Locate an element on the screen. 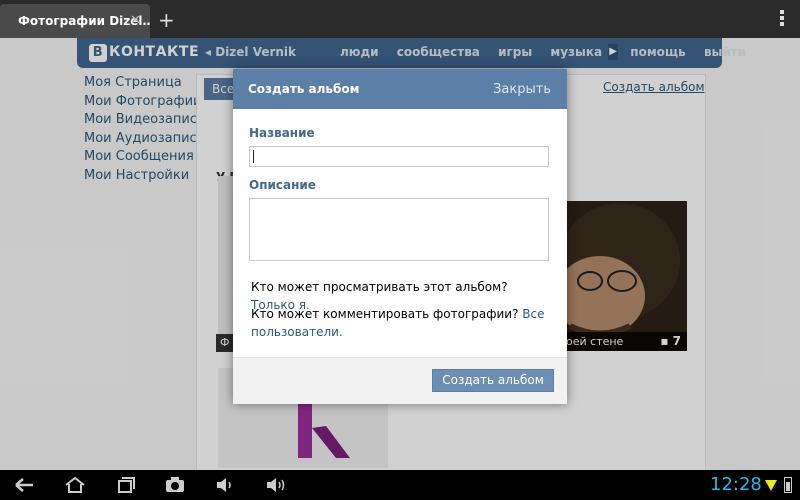 The image size is (800, 500). album-description-label: Описание is located at coordinates (282, 185).